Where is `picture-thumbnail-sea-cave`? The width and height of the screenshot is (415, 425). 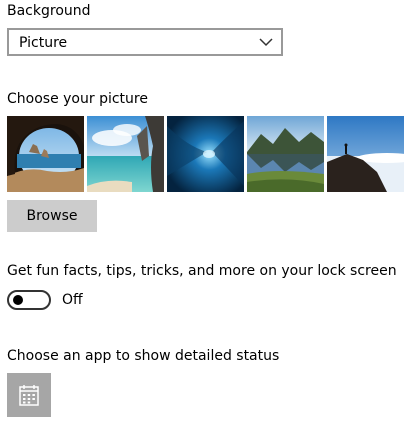 picture-thumbnail-sea-cave is located at coordinates (45, 154).